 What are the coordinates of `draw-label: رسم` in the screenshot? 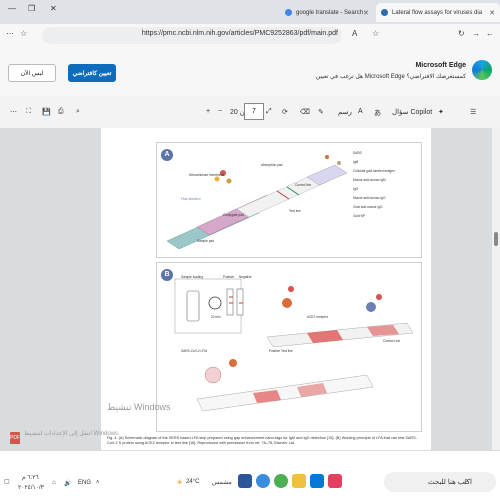 It's located at (345, 112).